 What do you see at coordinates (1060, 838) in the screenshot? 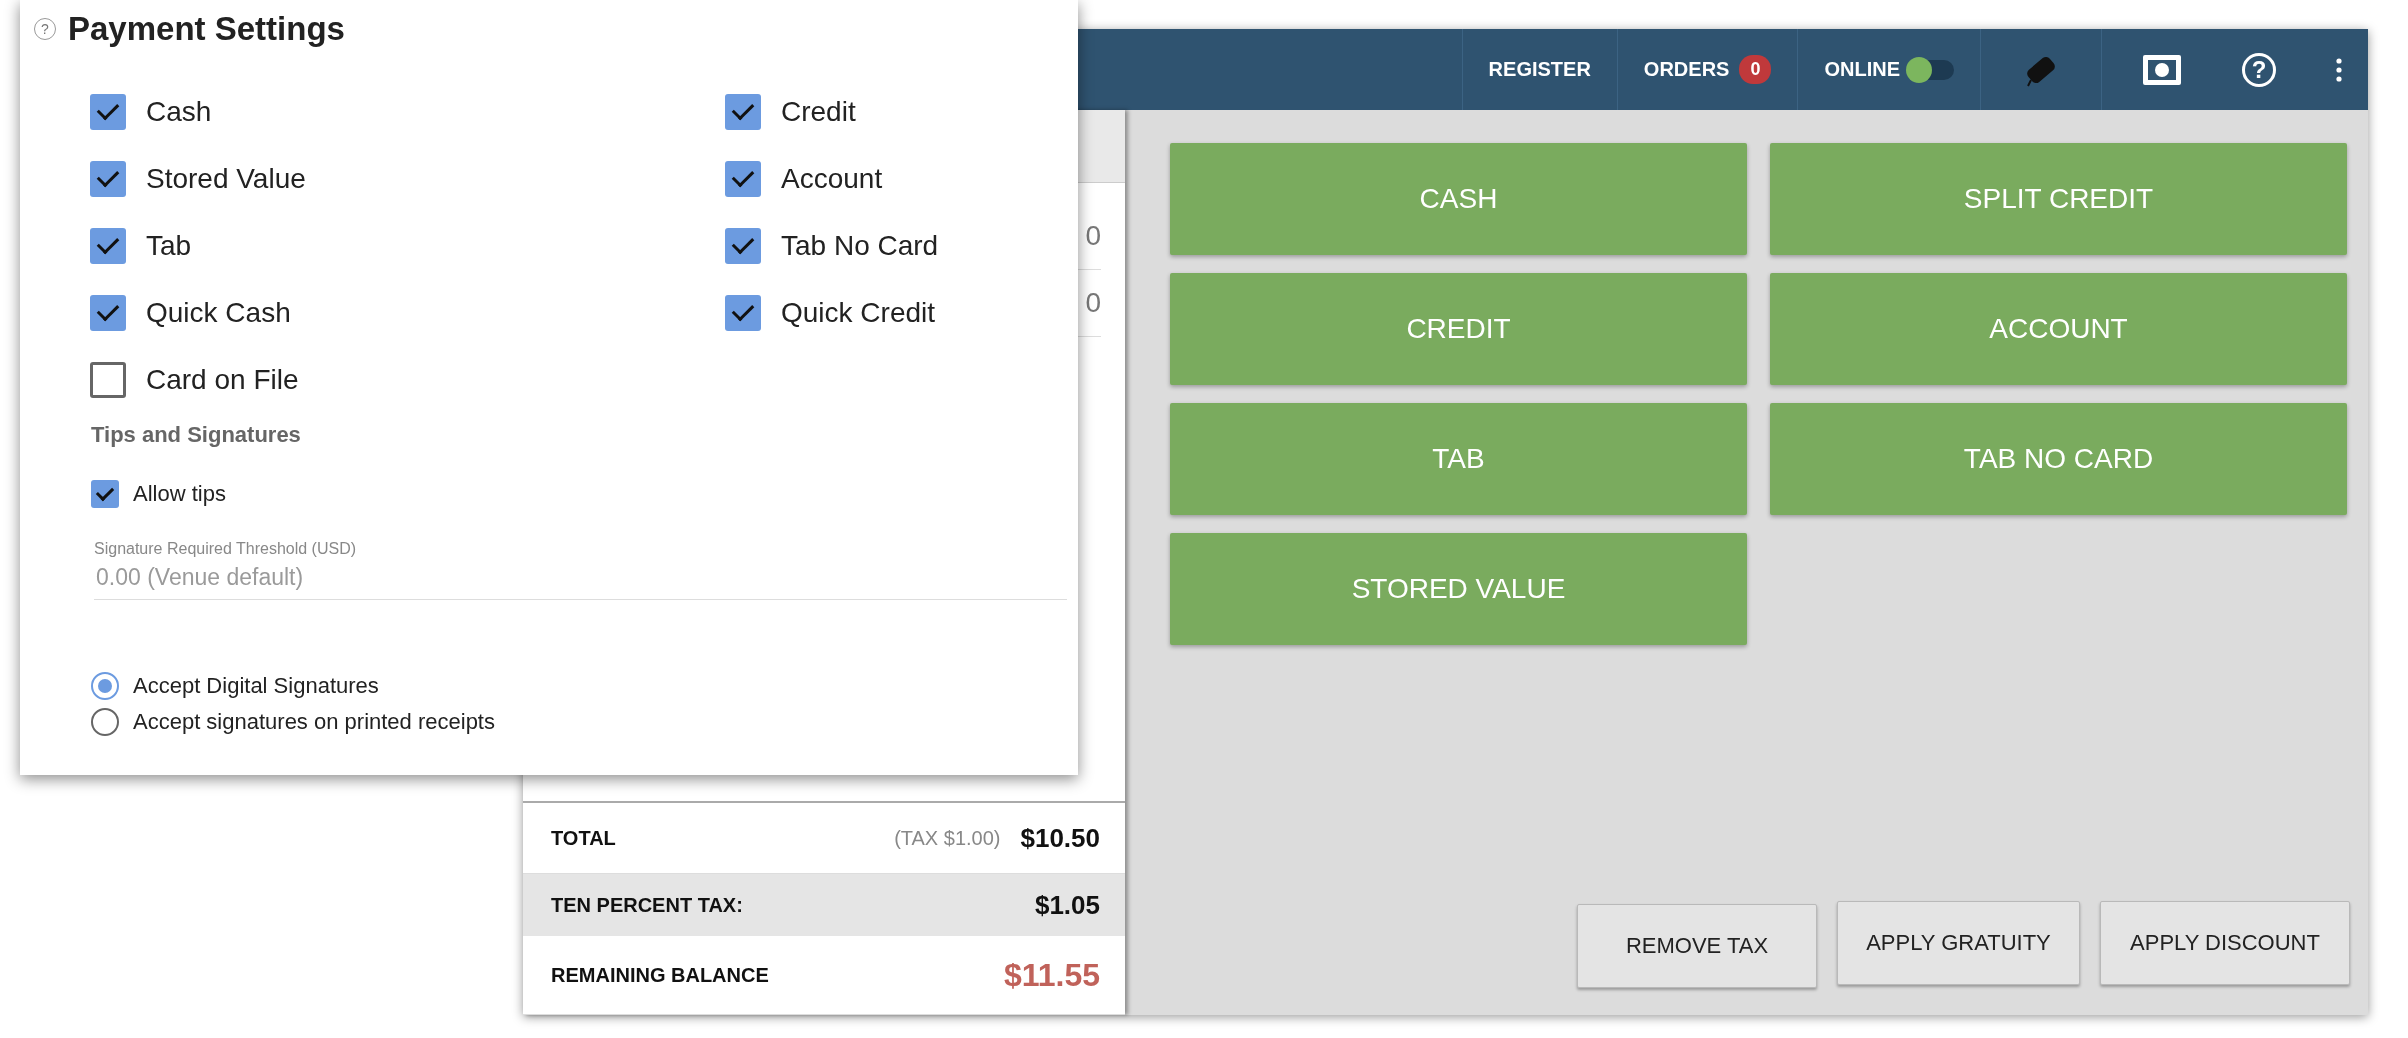
I see `amount: $10.50` at bounding box center [1060, 838].